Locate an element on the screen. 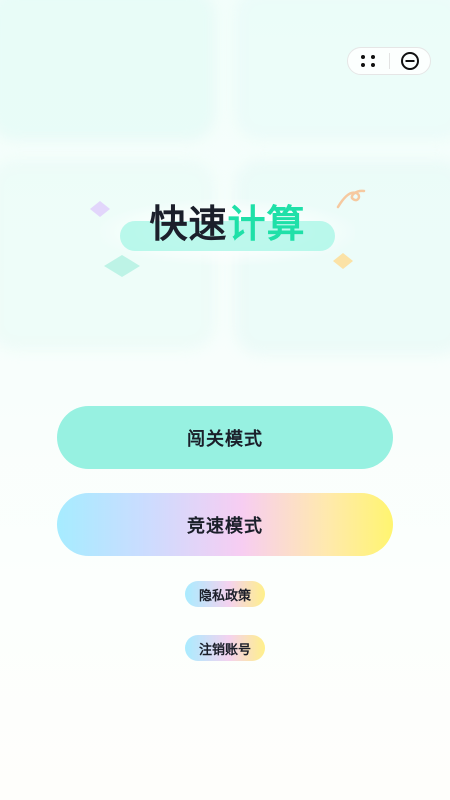 The image size is (450, 800). privacy-policy-link: 隐私政策 is located at coordinates (225, 594).